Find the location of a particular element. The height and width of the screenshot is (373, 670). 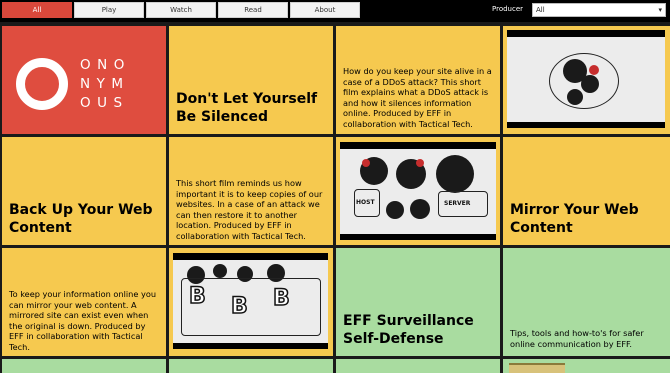

producer-label: Producer is located at coordinates (508, 9).